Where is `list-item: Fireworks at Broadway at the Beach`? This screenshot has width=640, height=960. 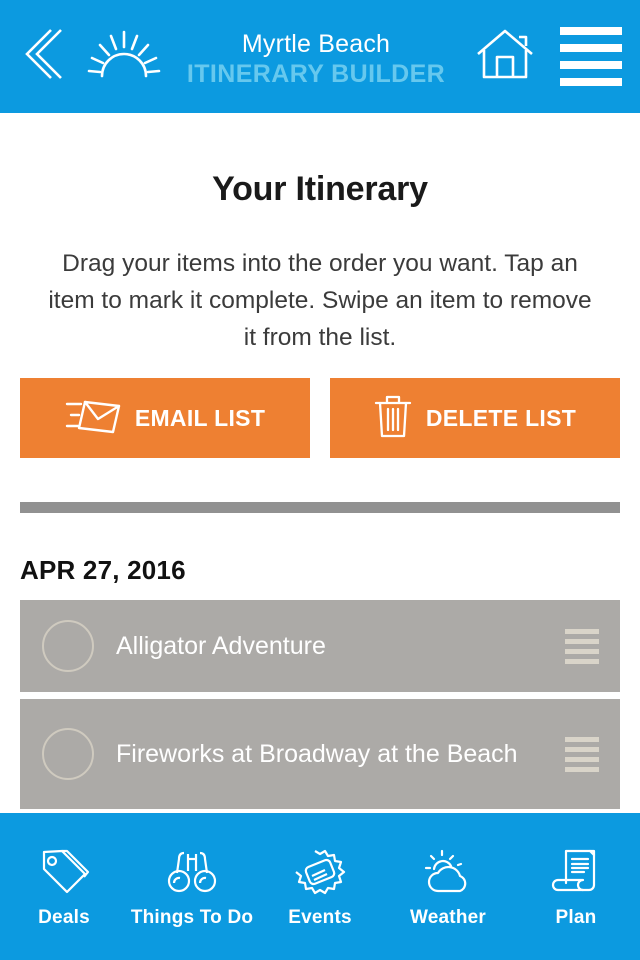 list-item: Fireworks at Broadway at the Beach is located at coordinates (320, 754).